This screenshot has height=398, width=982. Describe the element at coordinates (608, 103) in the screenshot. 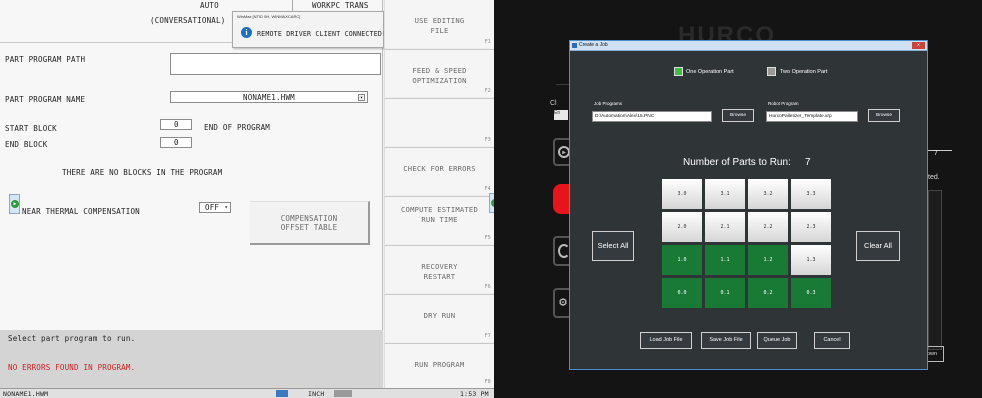

I see `job-programs-label: Job Programs` at that location.